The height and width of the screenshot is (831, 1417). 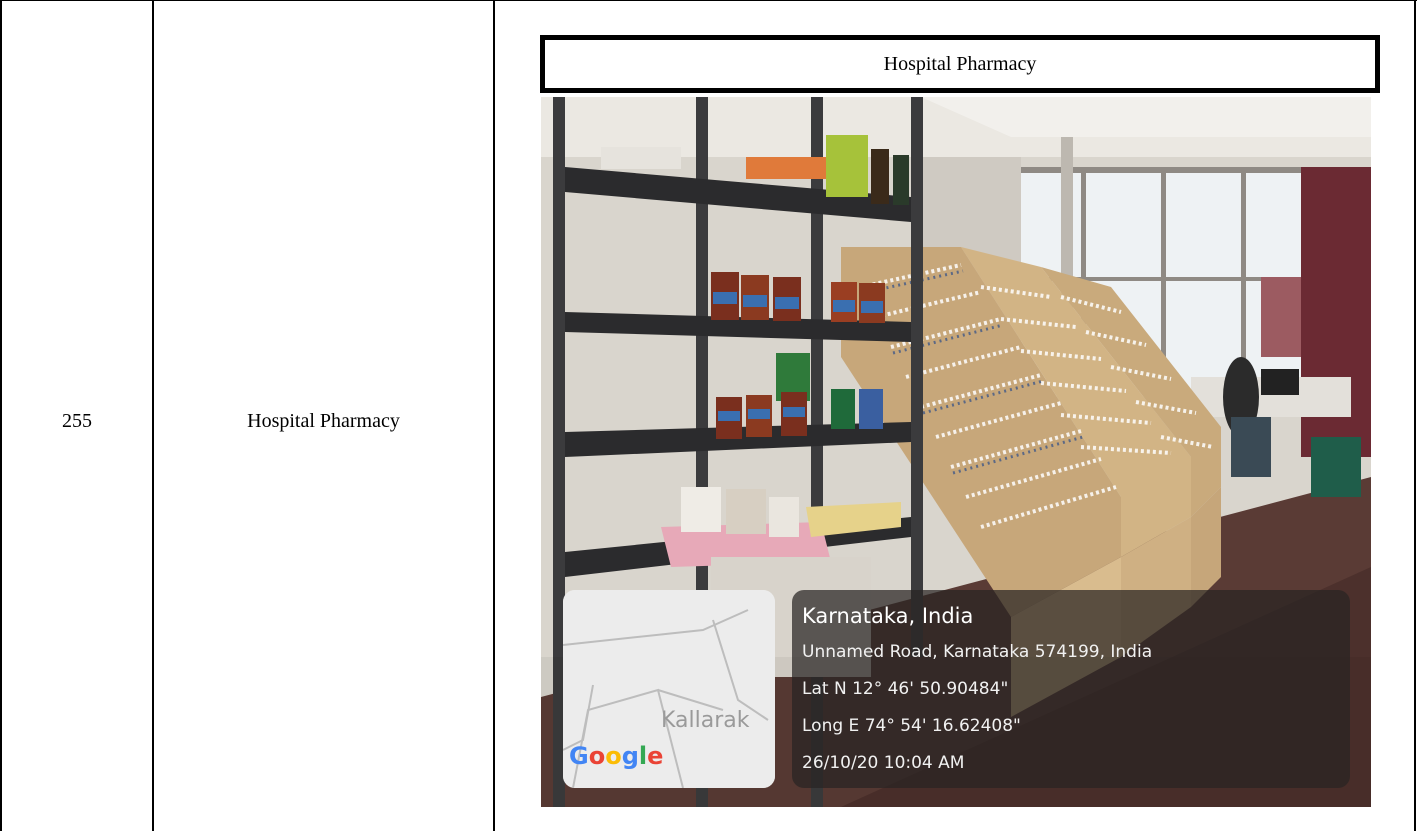 I want to click on serial-number-cell: 255, so click(x=77, y=421).